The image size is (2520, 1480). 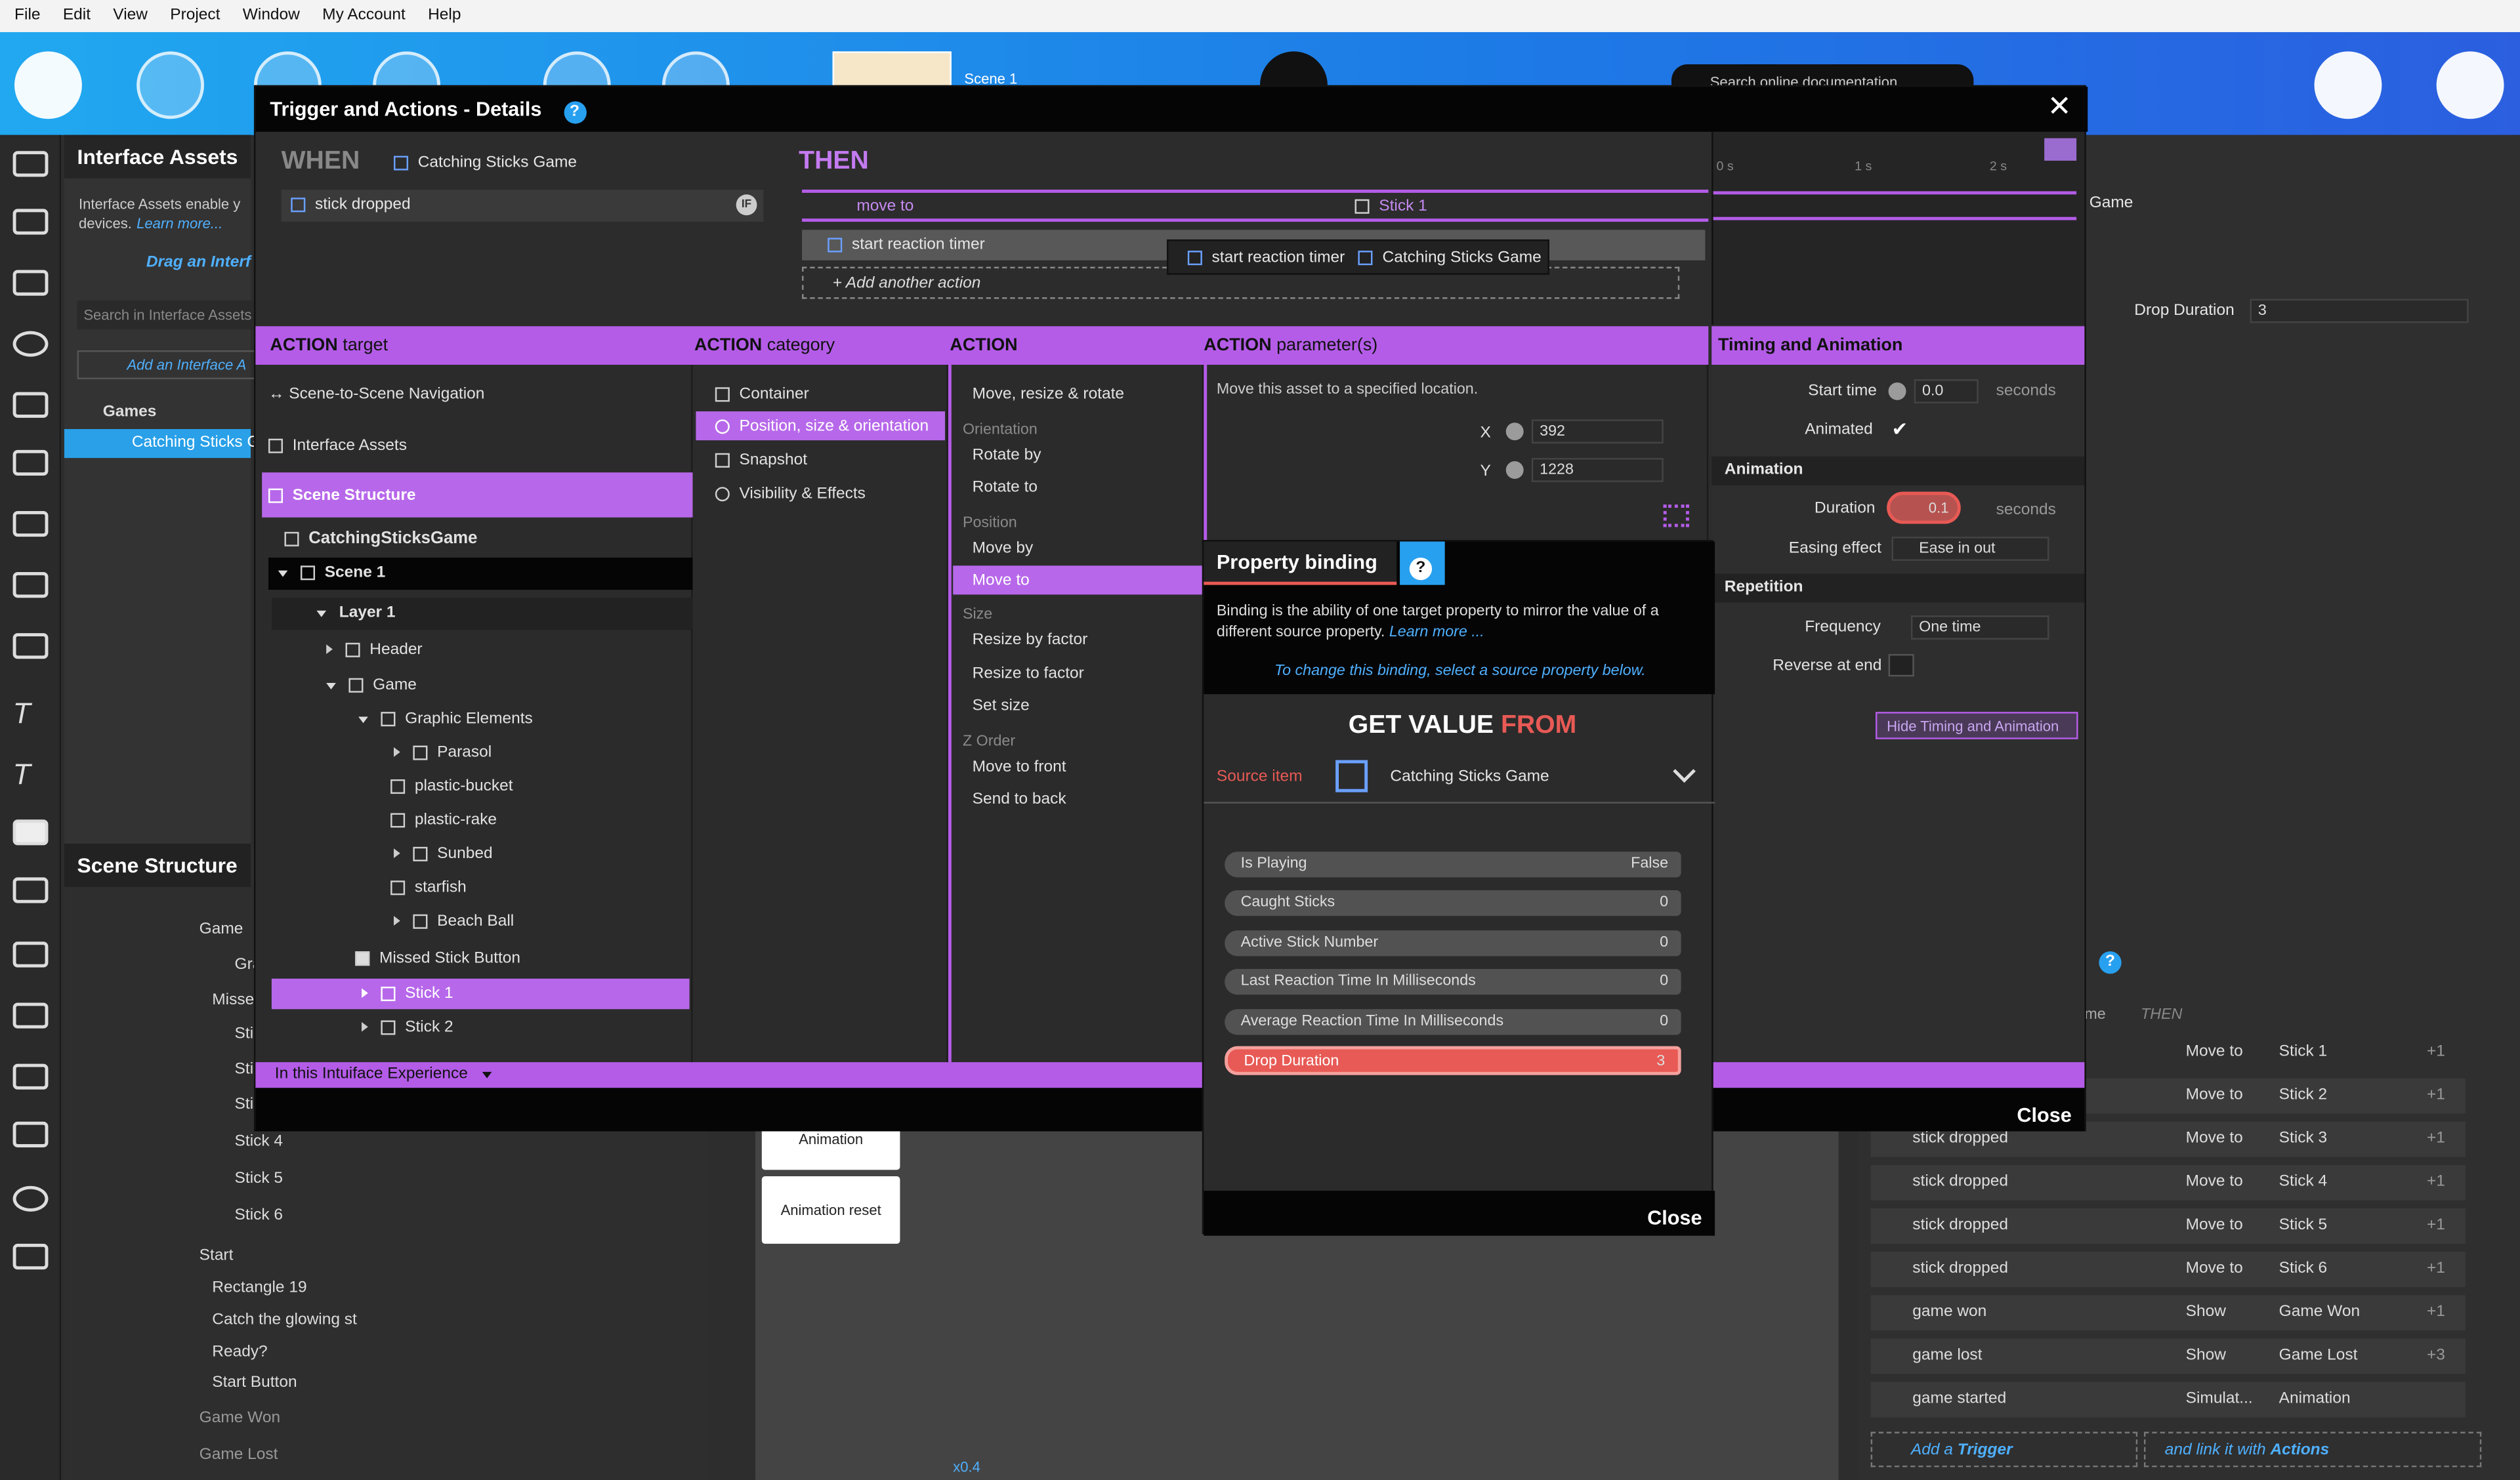 What do you see at coordinates (30, 164) in the screenshot?
I see `image-icon` at bounding box center [30, 164].